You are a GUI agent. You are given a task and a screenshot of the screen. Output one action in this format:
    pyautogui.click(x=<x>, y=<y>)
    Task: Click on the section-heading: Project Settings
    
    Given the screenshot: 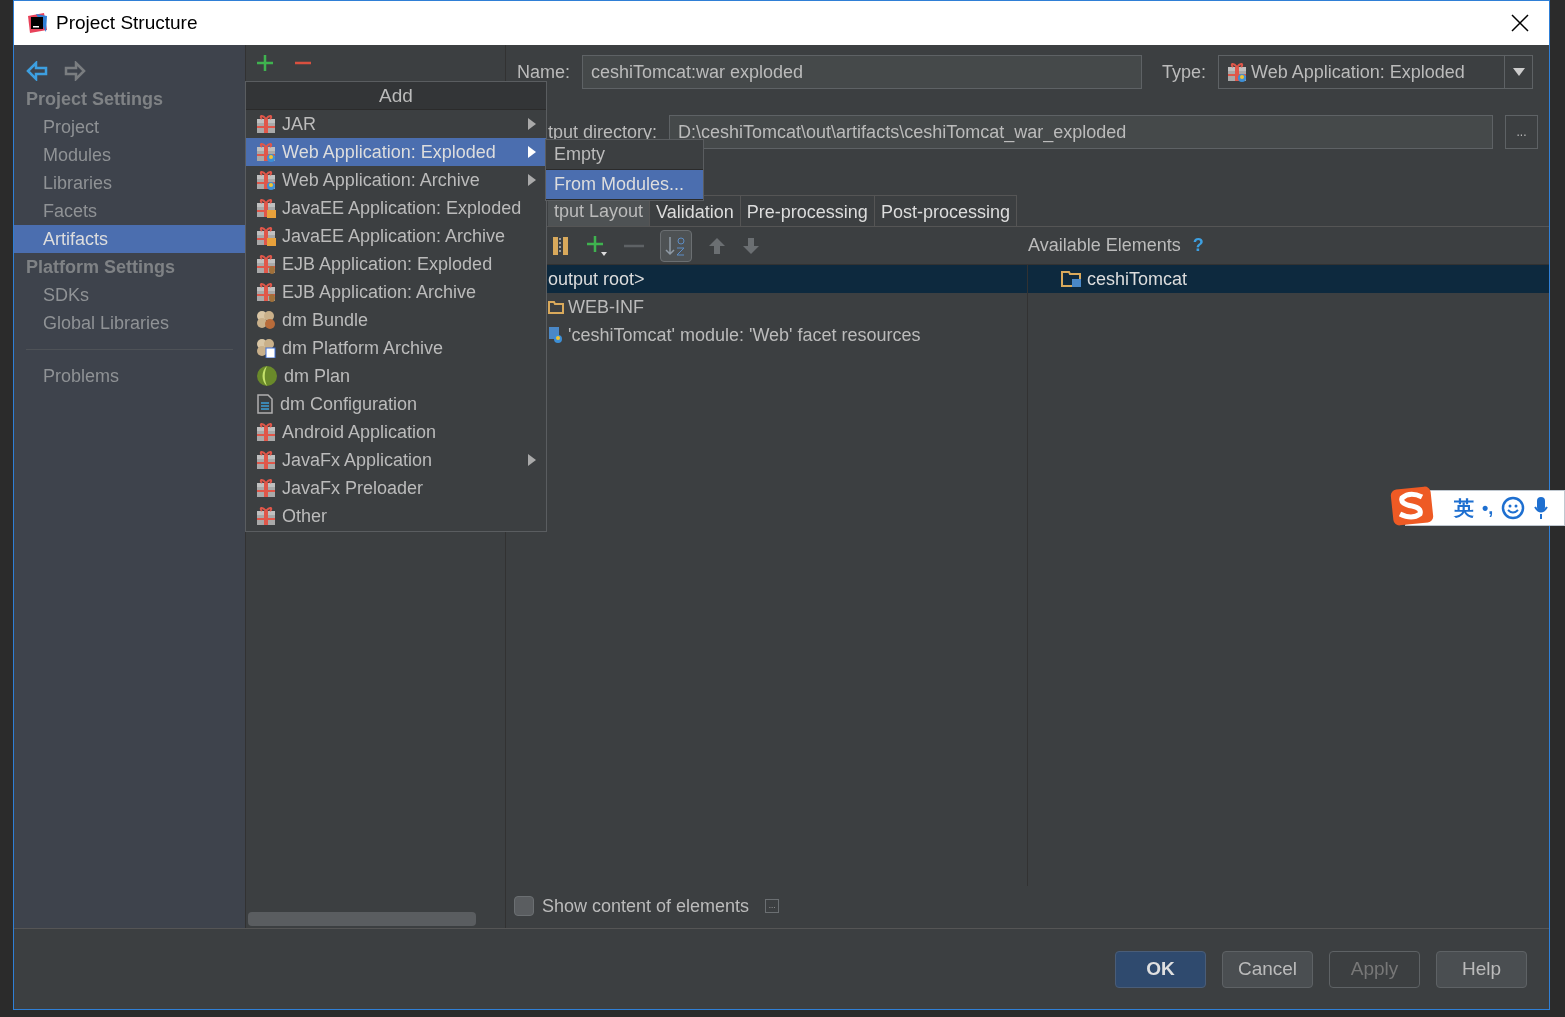 What is the action you would take?
    pyautogui.click(x=95, y=99)
    